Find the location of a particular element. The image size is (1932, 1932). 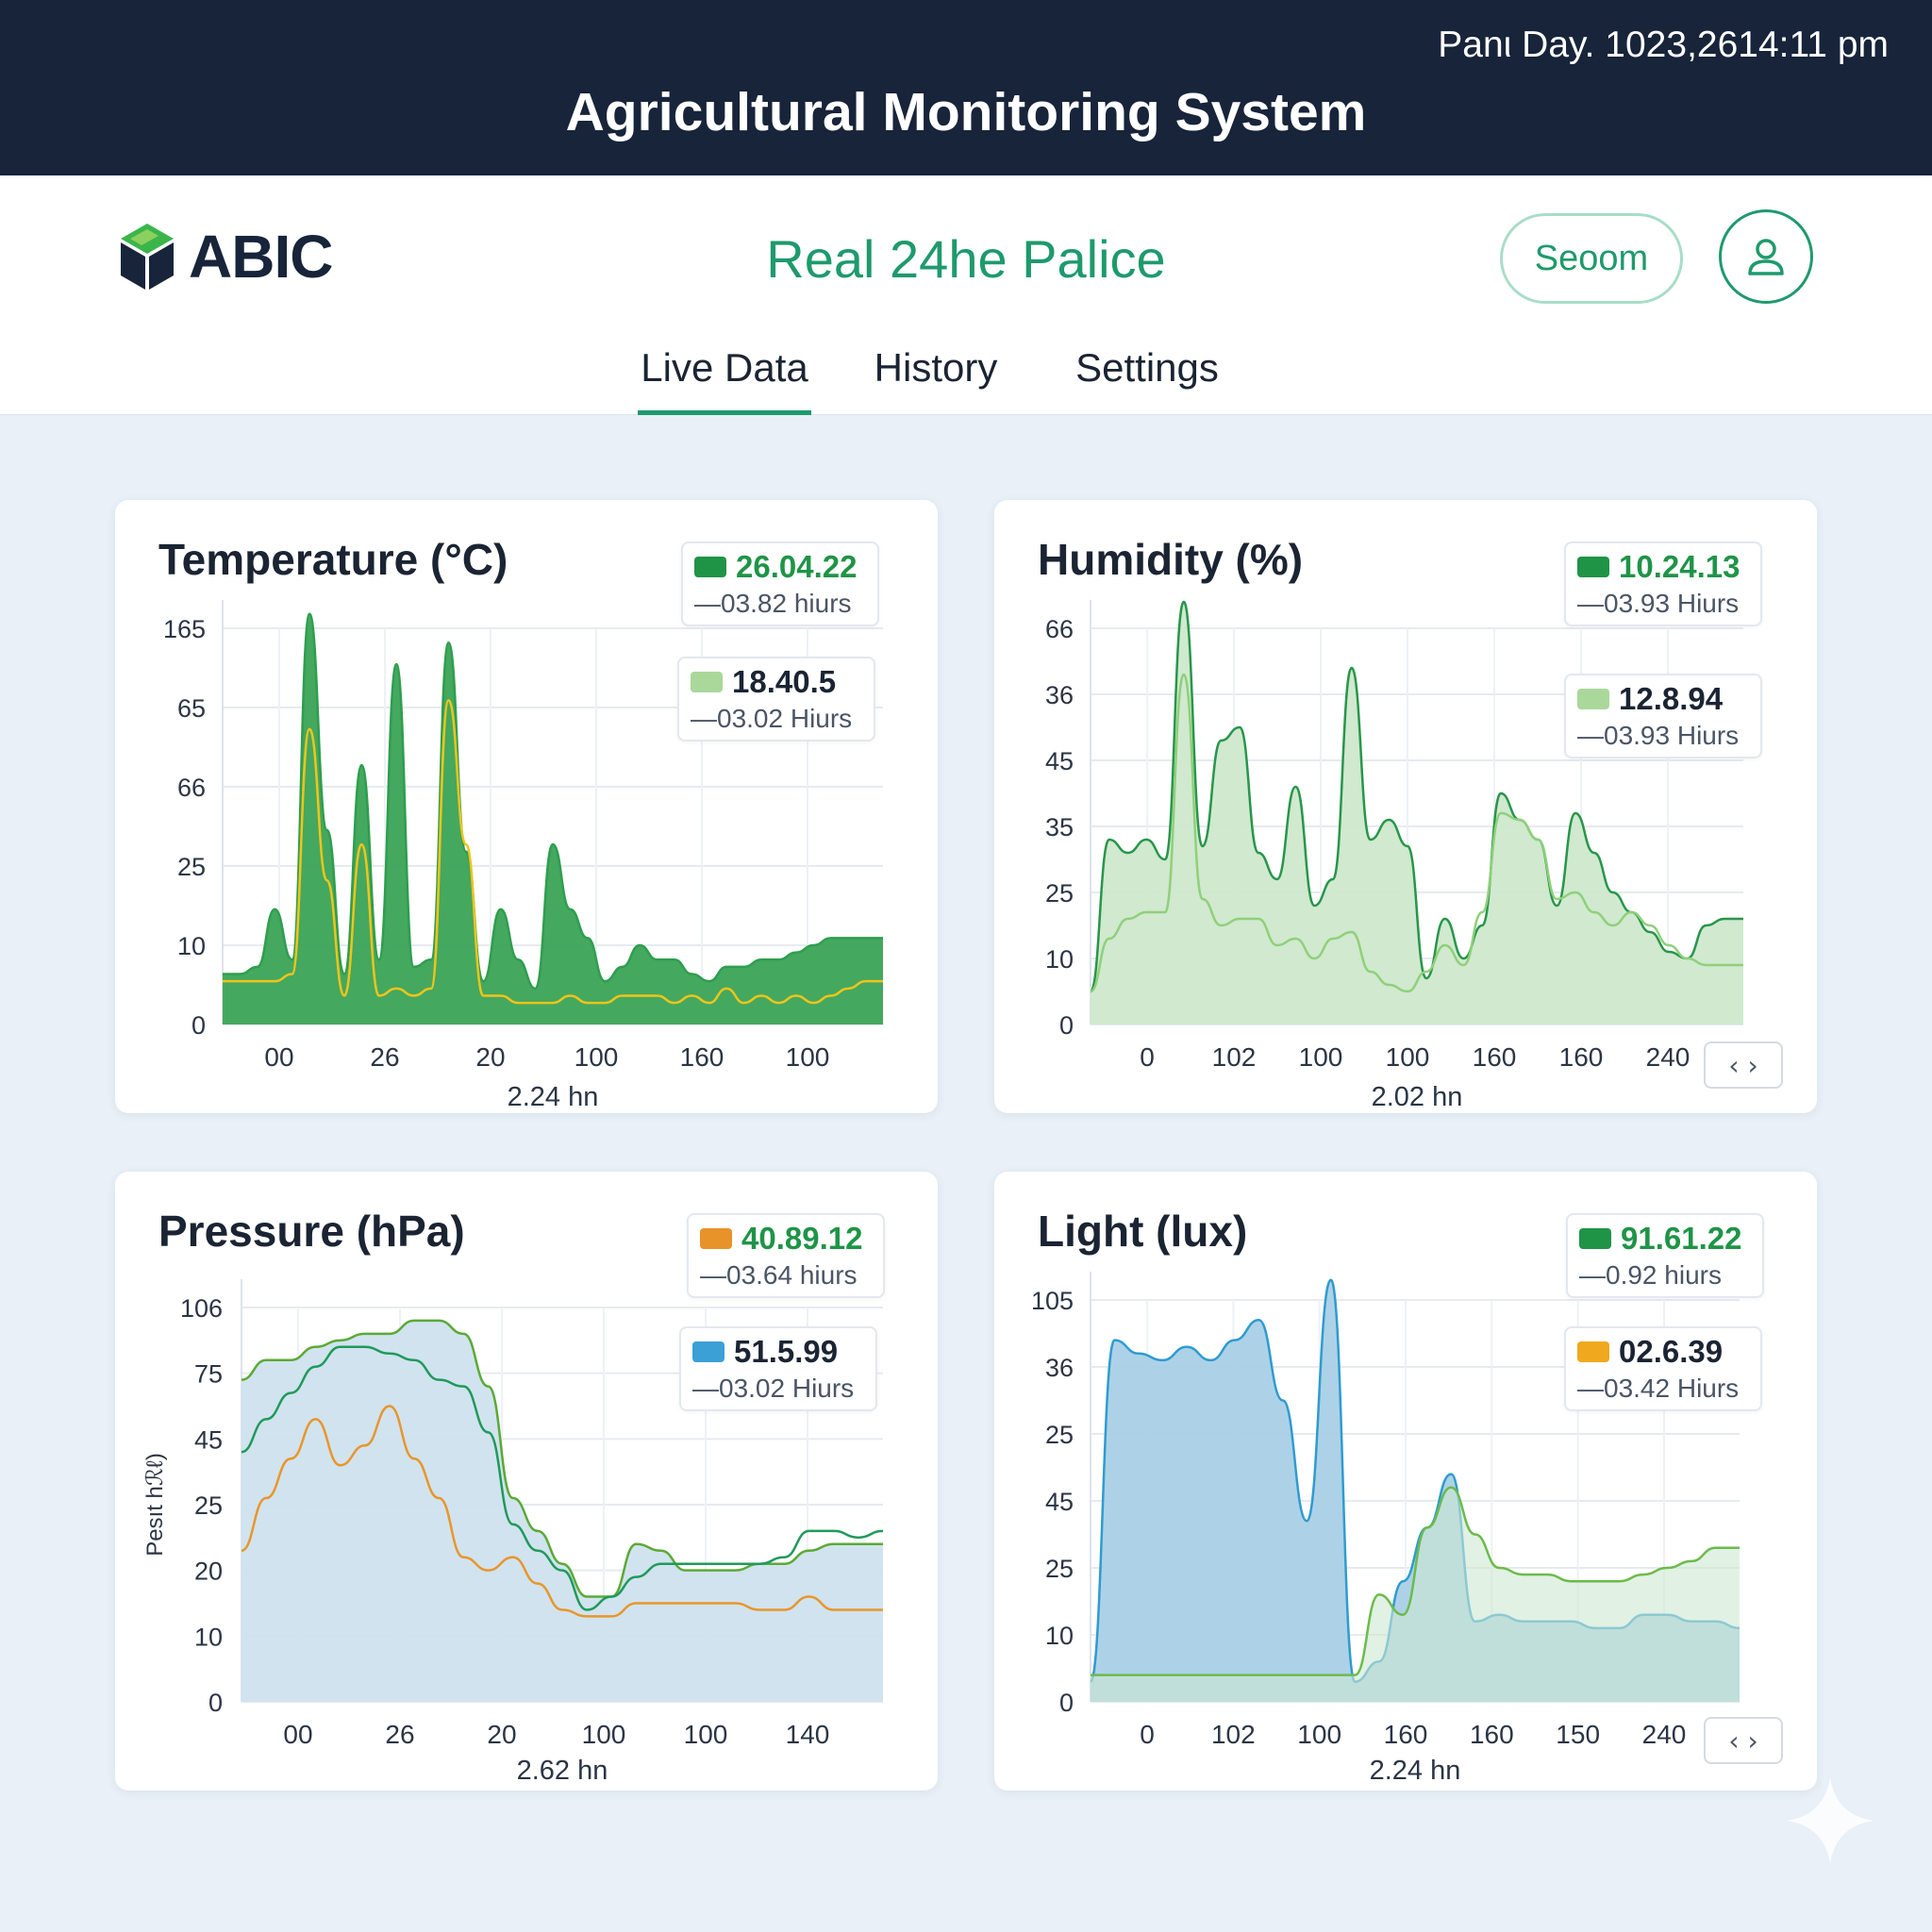

x-tick-label: 102 is located at coordinates (1234, 1057).